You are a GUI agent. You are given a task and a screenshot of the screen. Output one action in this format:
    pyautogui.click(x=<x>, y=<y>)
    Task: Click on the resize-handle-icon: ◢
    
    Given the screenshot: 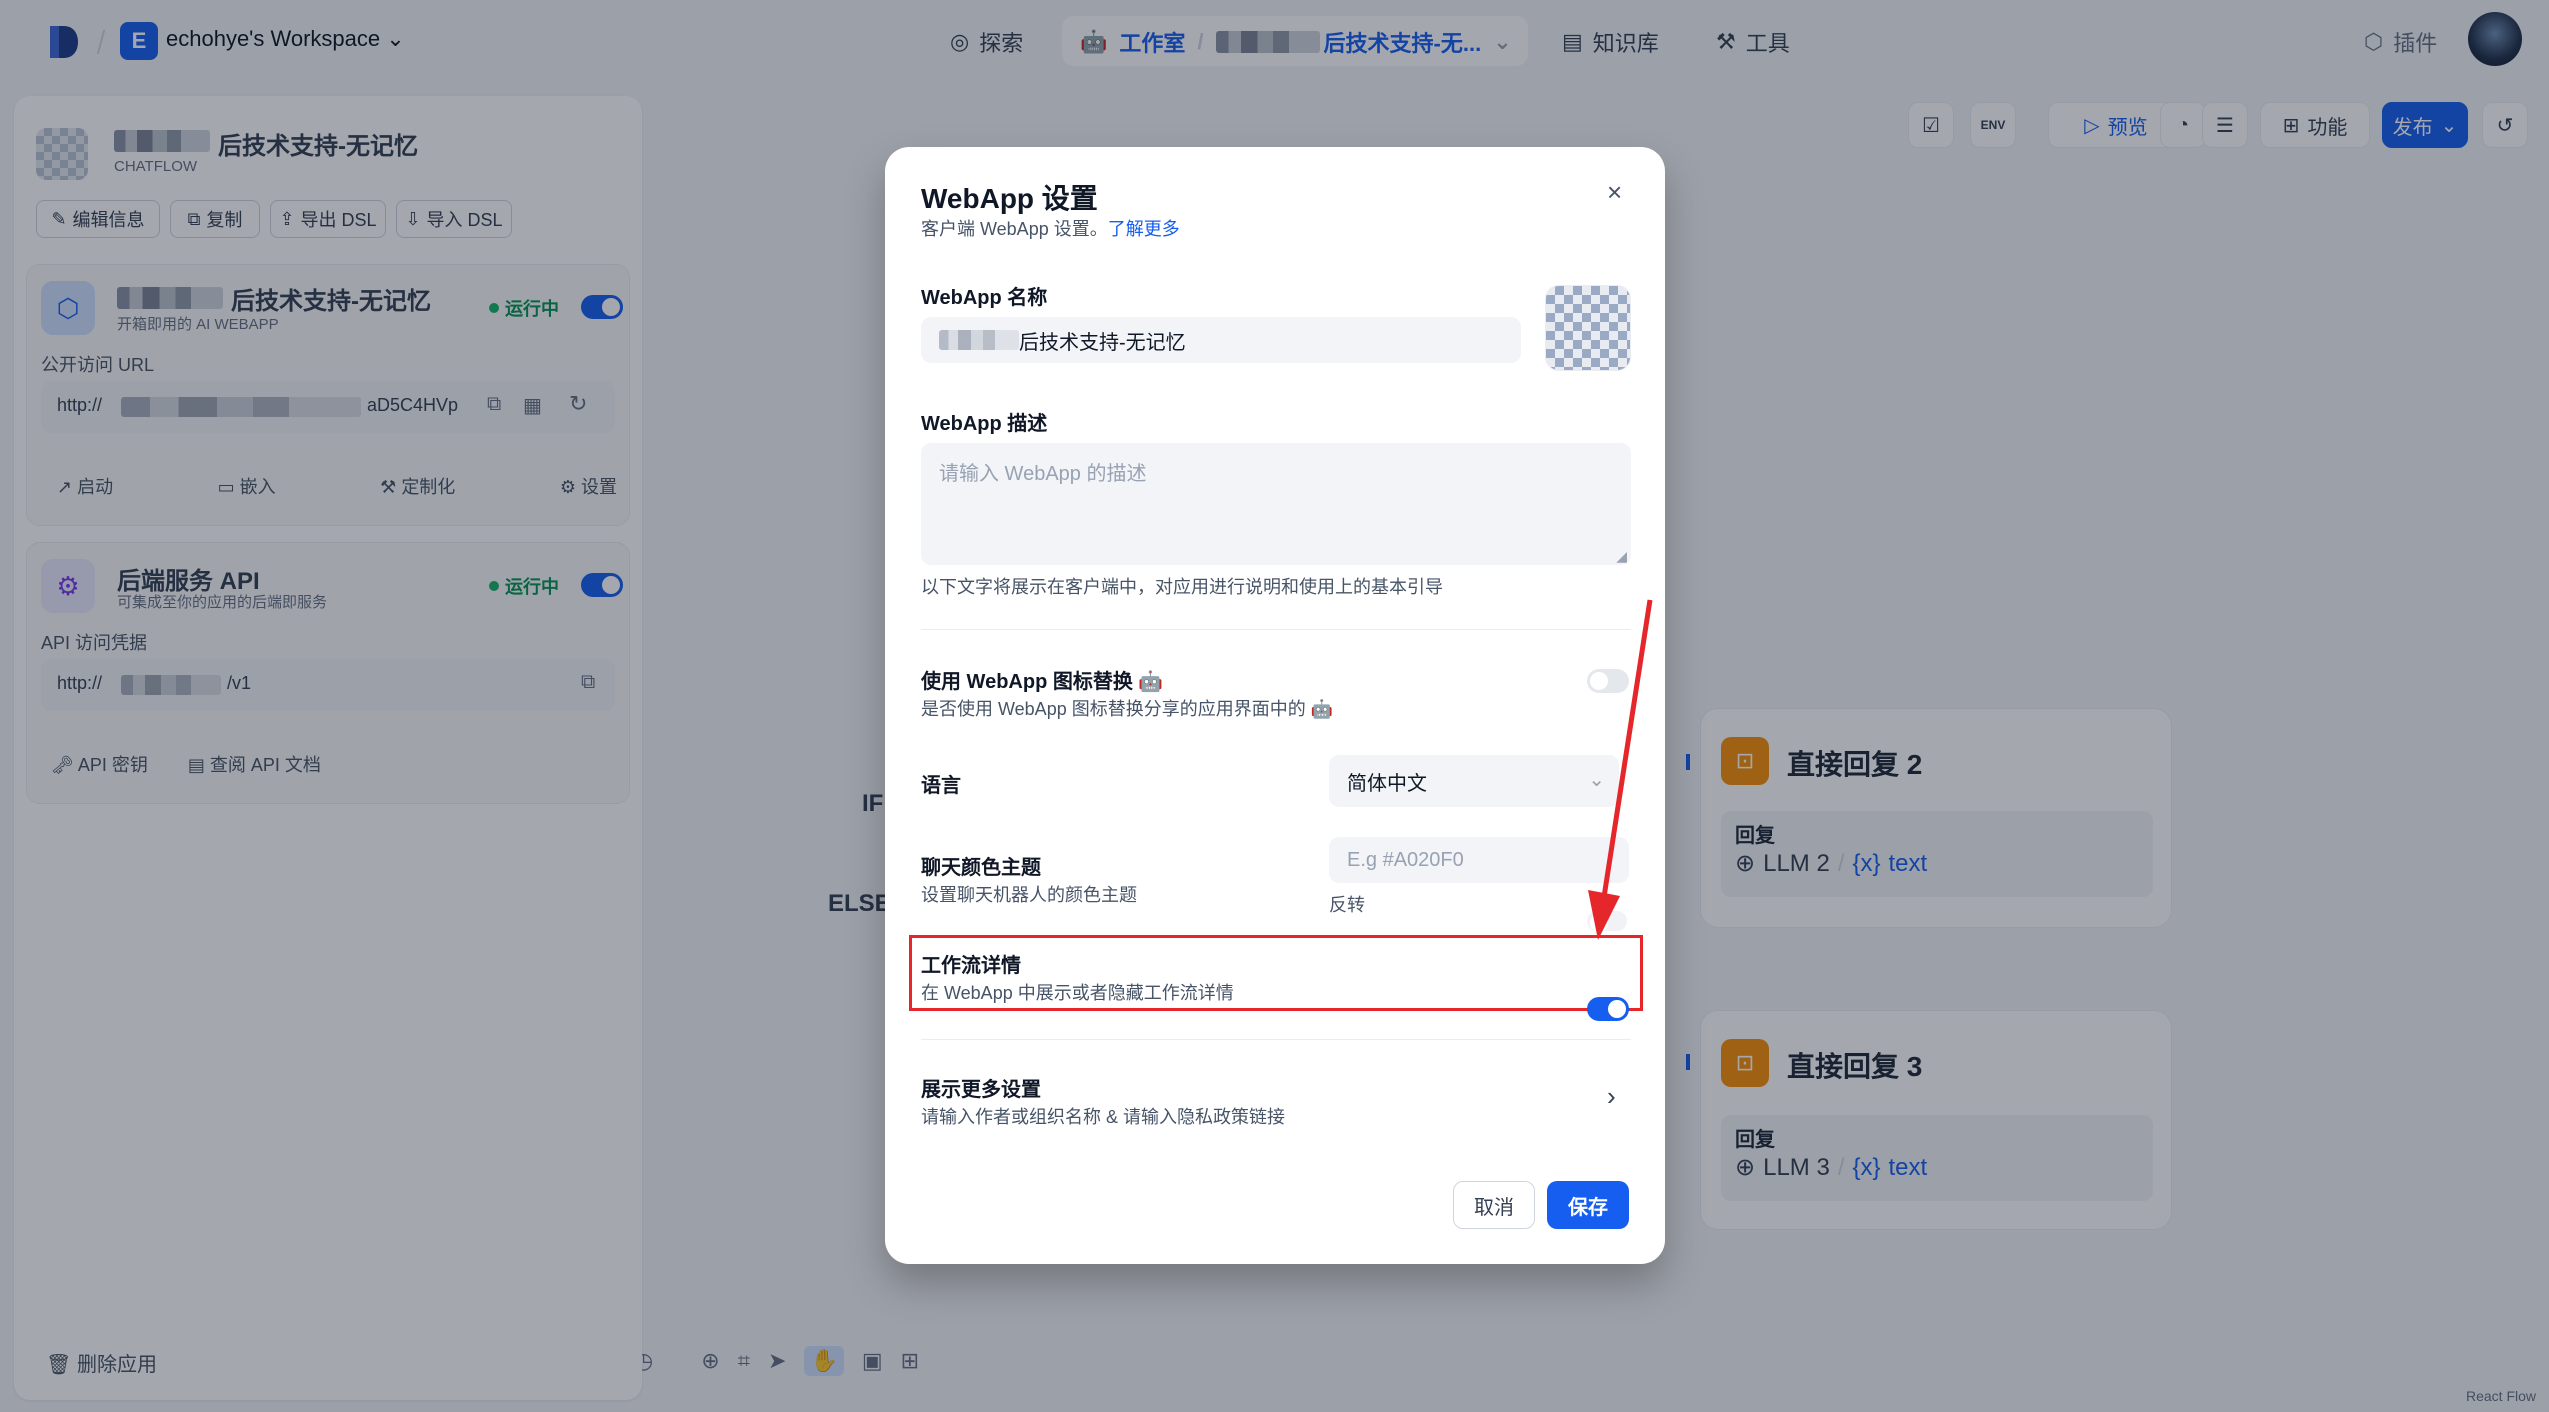 What is the action you would take?
    pyautogui.click(x=1621, y=556)
    